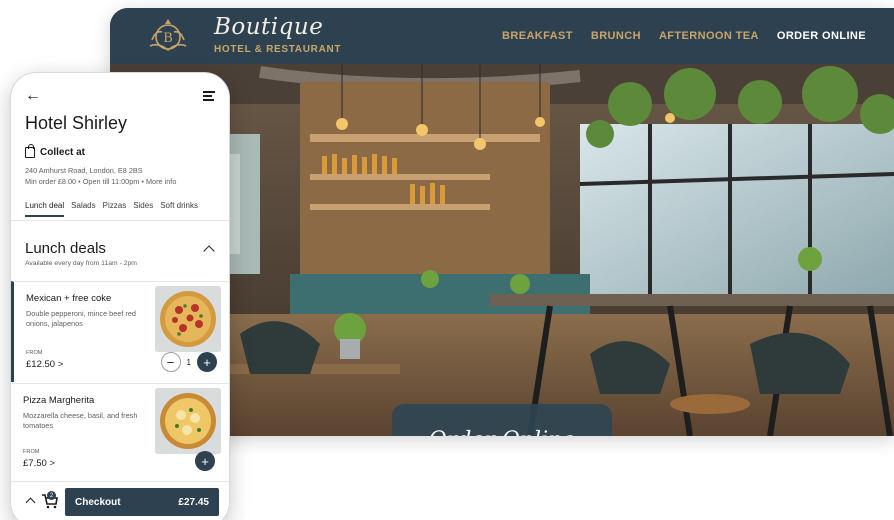 The width and height of the screenshot is (894, 520). Describe the element at coordinates (65, 248) in the screenshot. I see `section-title: Lunch deals` at that location.